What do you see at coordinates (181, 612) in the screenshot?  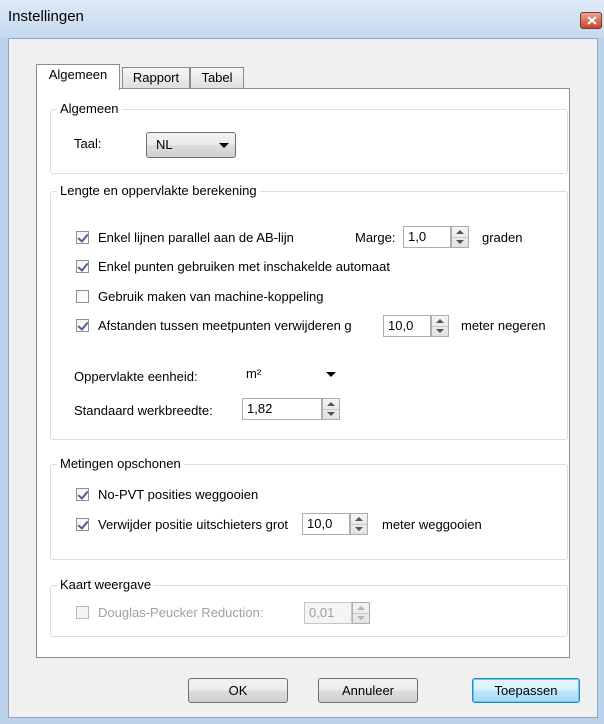 I see `douglas-peucker-label: Douglas-Peucker Reduction:` at bounding box center [181, 612].